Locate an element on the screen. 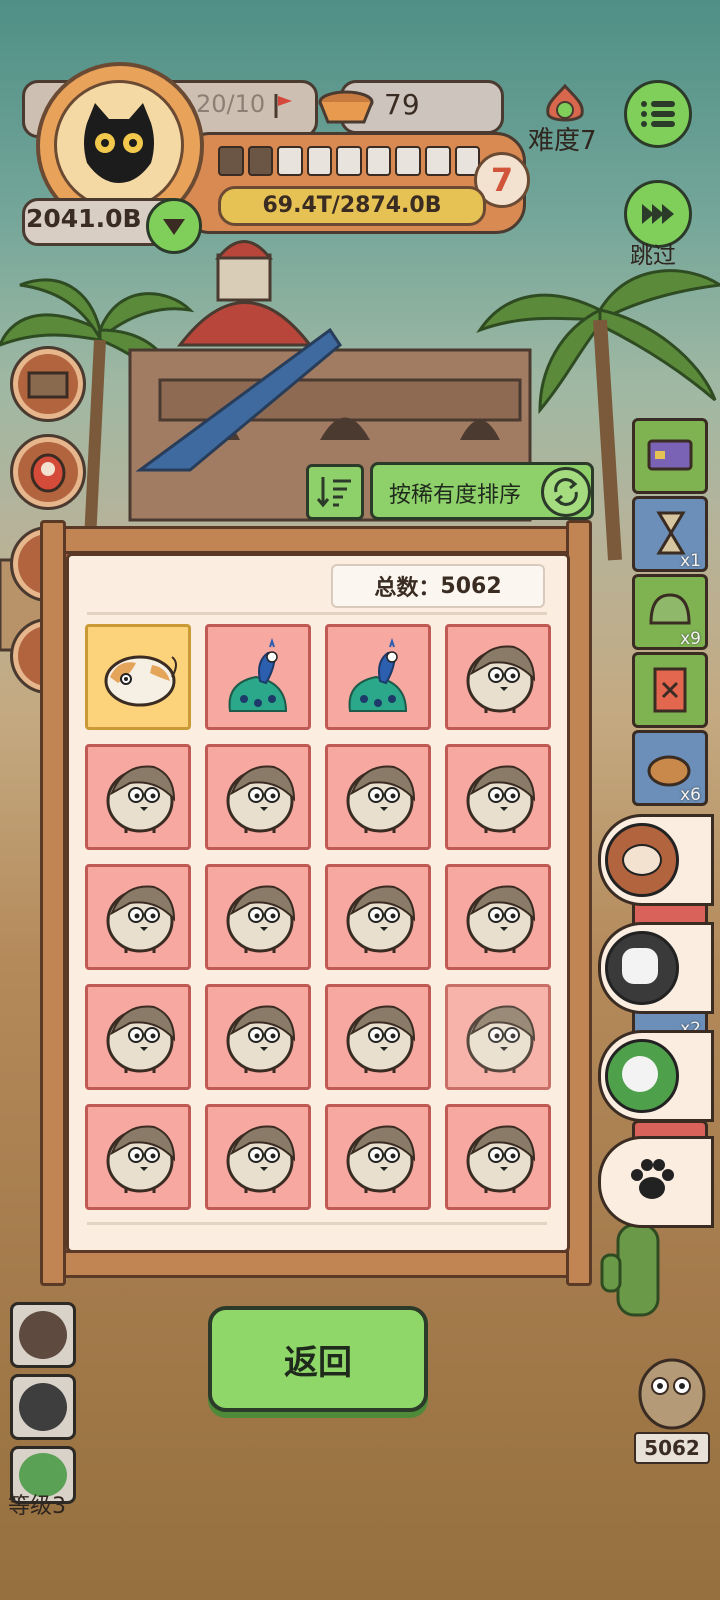 This screenshot has width=720, height=1600. avatar is located at coordinates (119, 145).